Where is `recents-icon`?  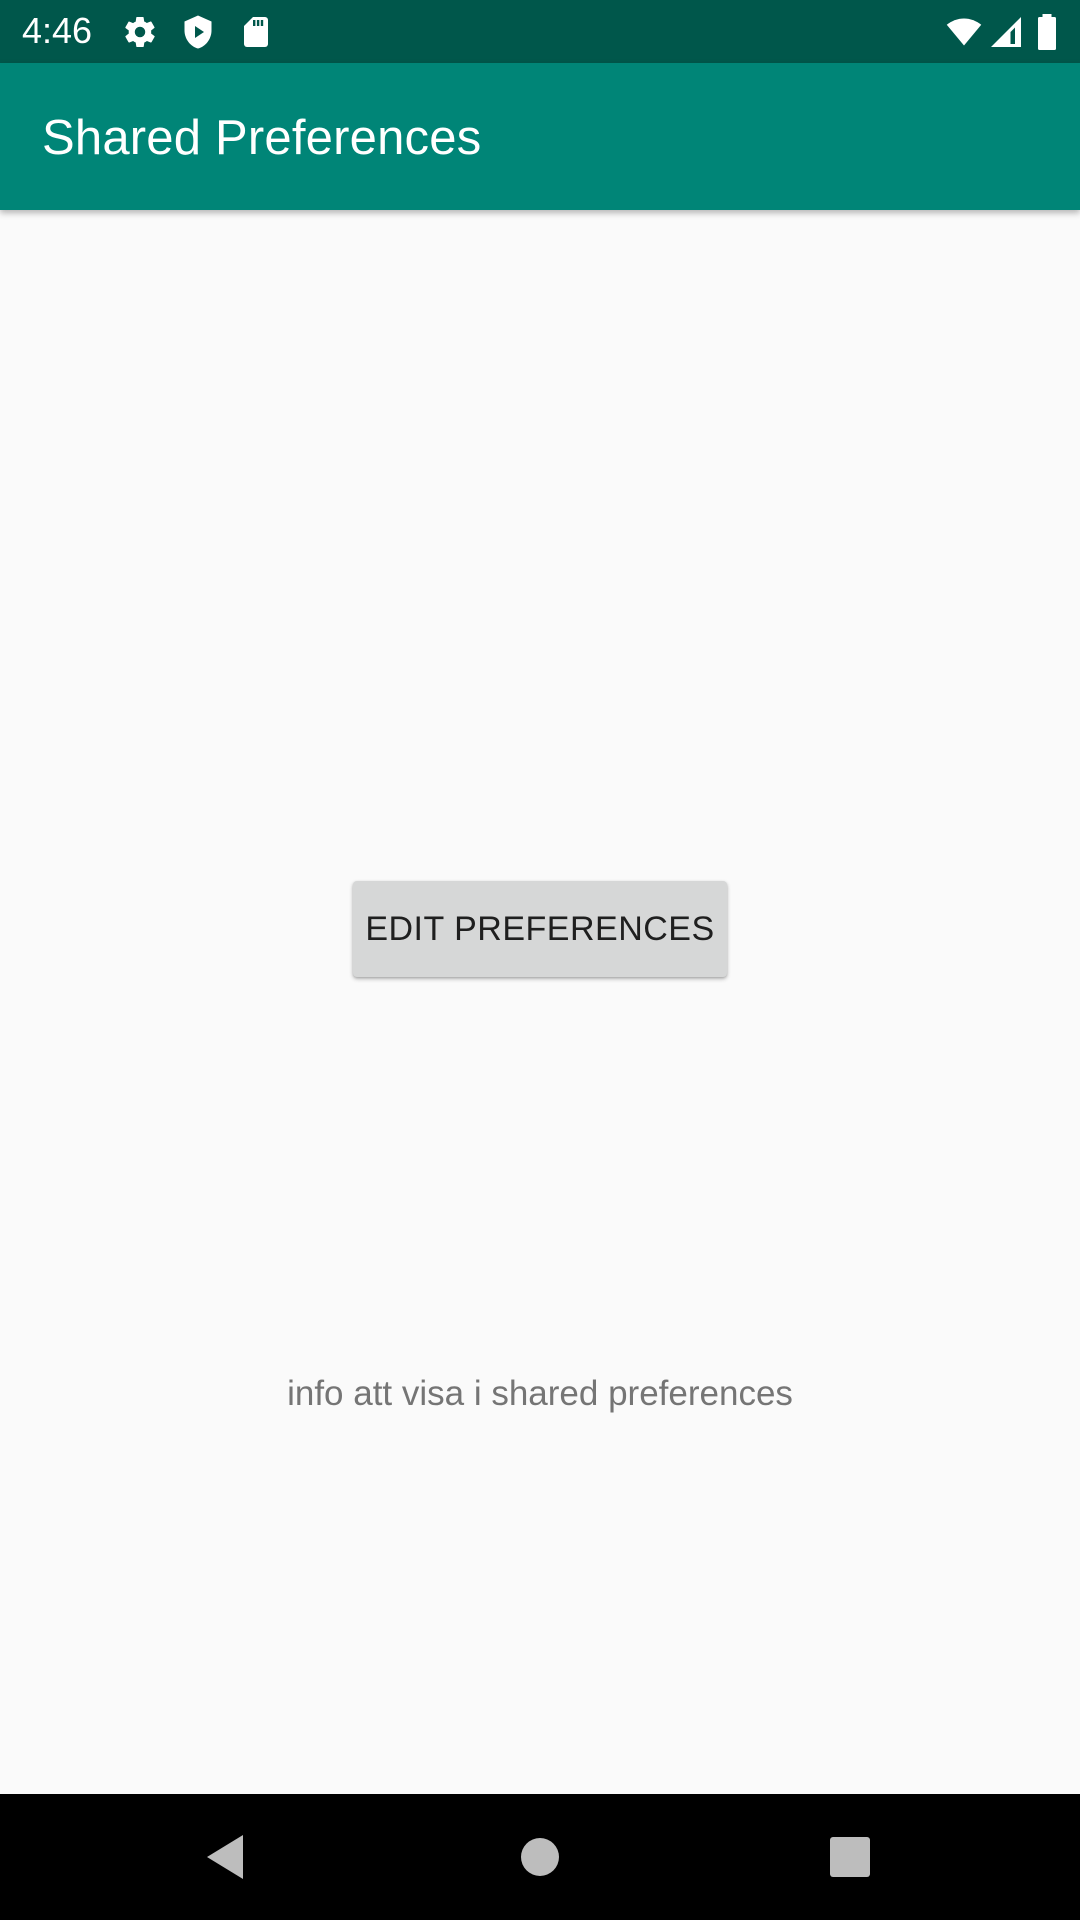 recents-icon is located at coordinates (850, 1857).